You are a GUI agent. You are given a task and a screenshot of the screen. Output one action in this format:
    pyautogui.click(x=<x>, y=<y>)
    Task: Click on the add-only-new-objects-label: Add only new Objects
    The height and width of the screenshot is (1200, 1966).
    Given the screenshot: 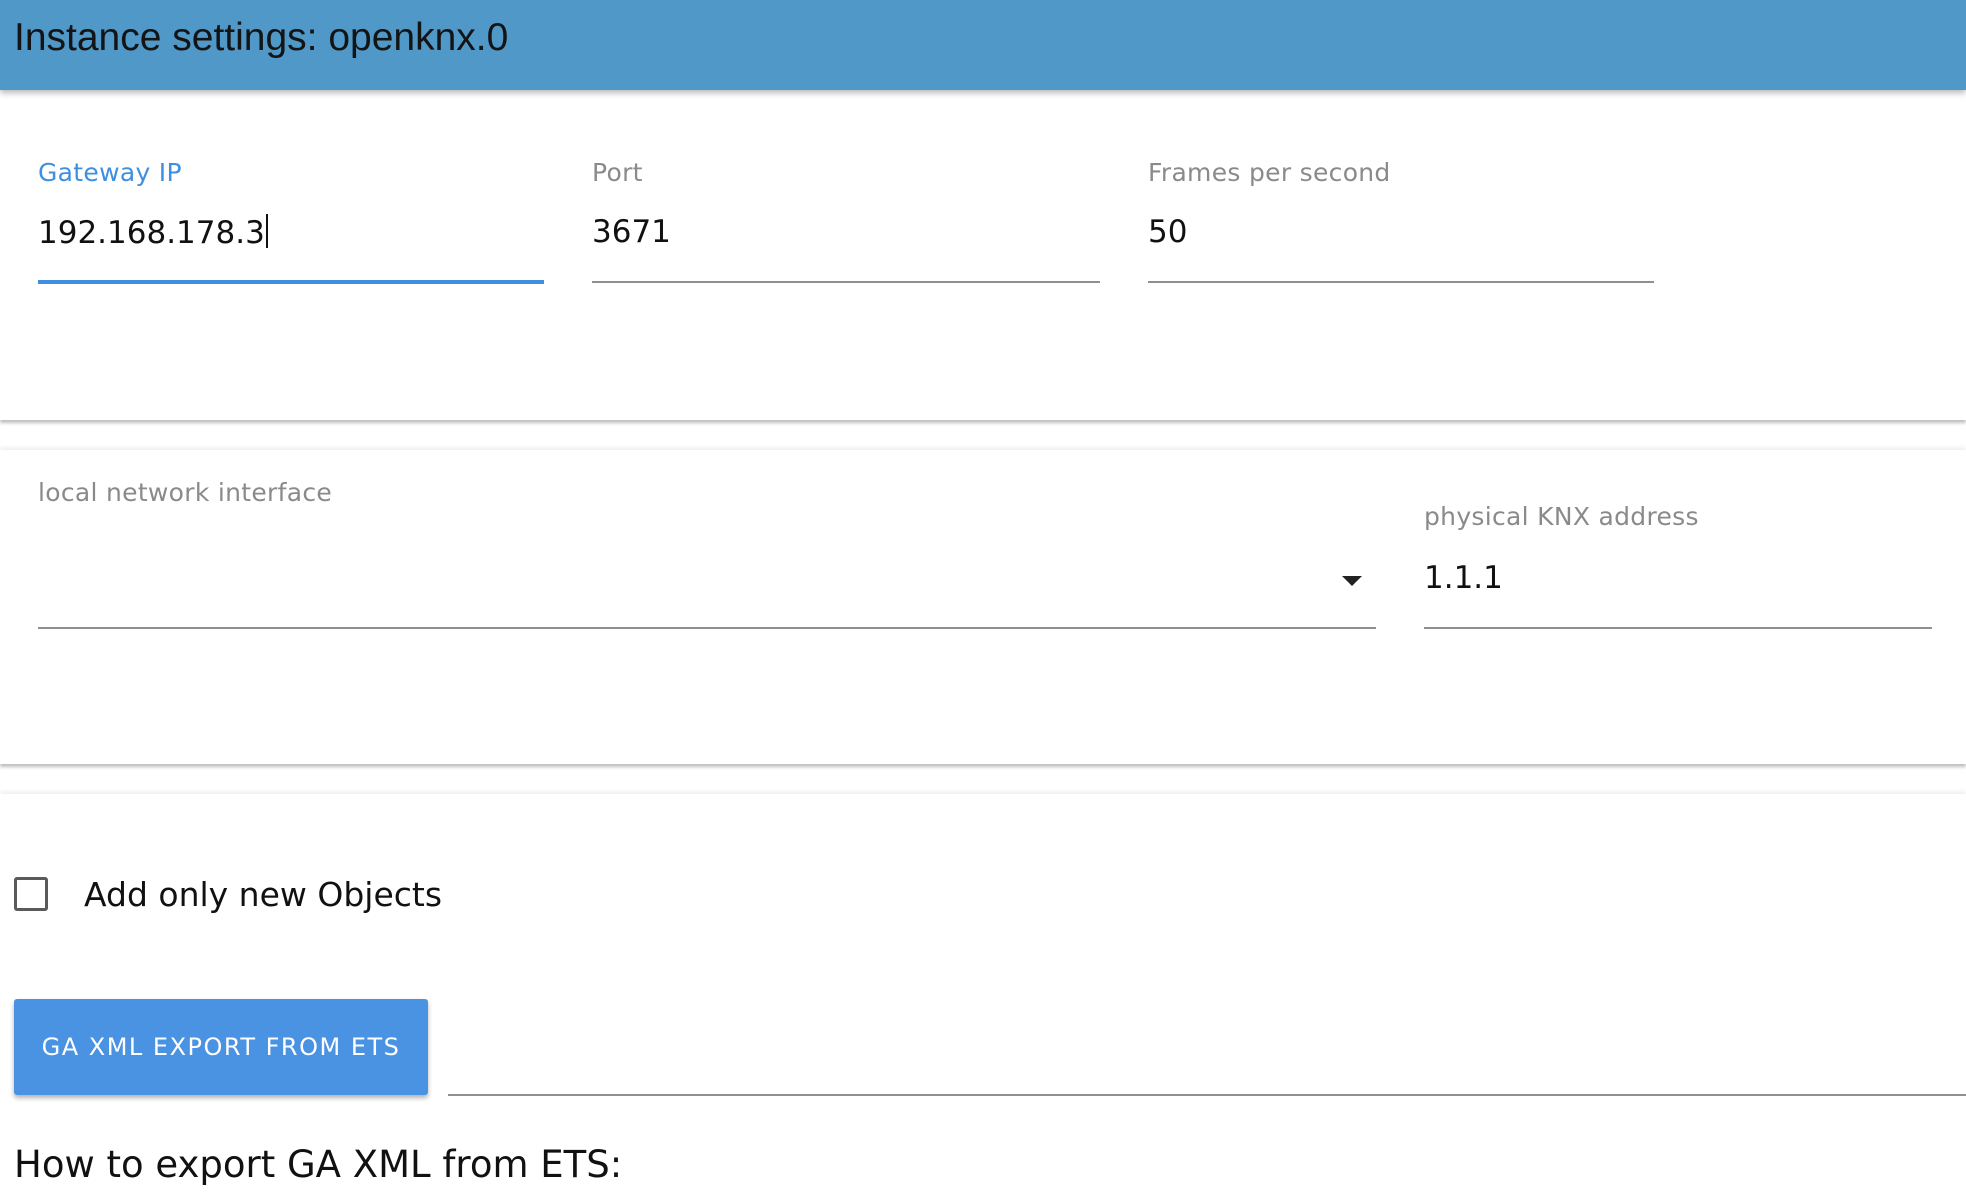 What is the action you would take?
    pyautogui.click(x=263, y=894)
    